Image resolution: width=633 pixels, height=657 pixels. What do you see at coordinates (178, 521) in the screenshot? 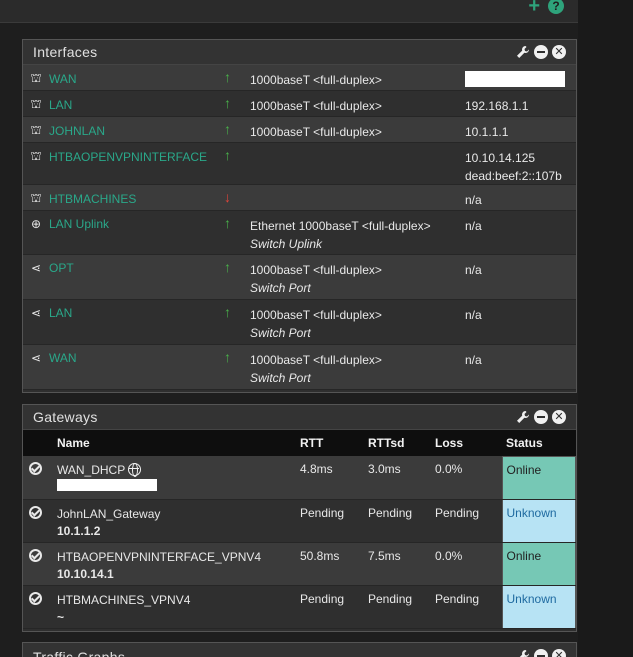
I see `gateway-name-cell: JohnLAN_Gateway 10.1.1.2` at bounding box center [178, 521].